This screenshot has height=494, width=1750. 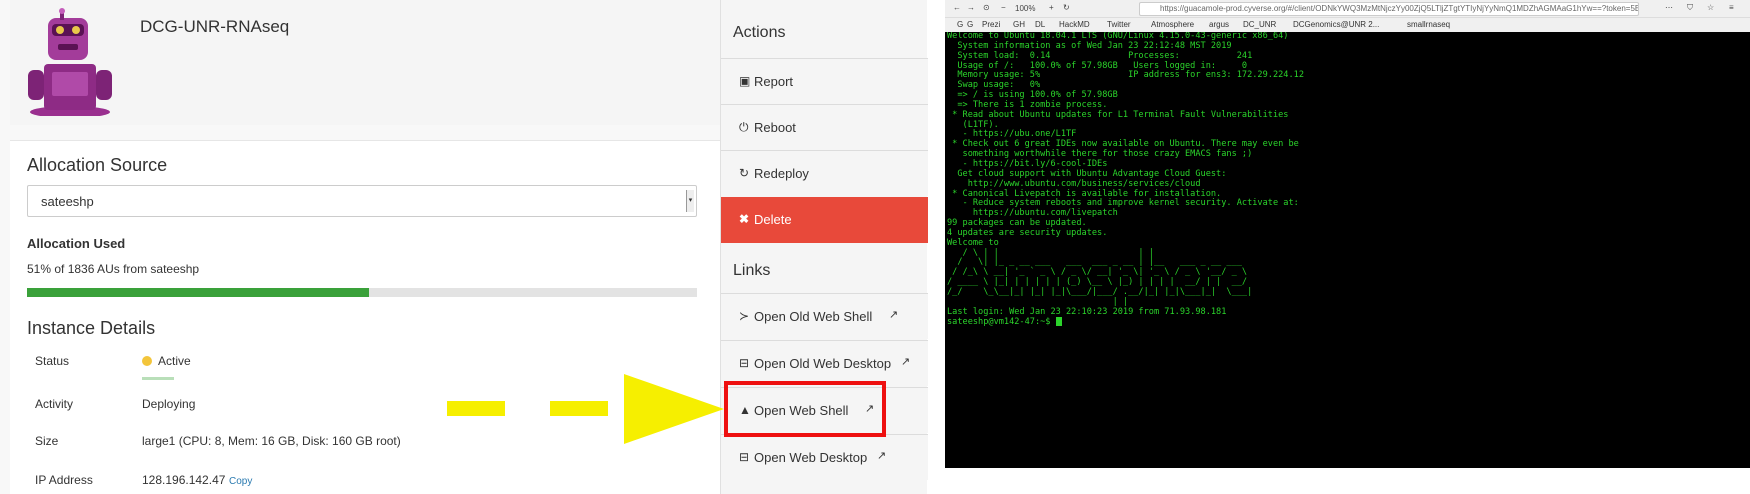 I want to click on bookmark-item: HackMD, so click(x=1074, y=24).